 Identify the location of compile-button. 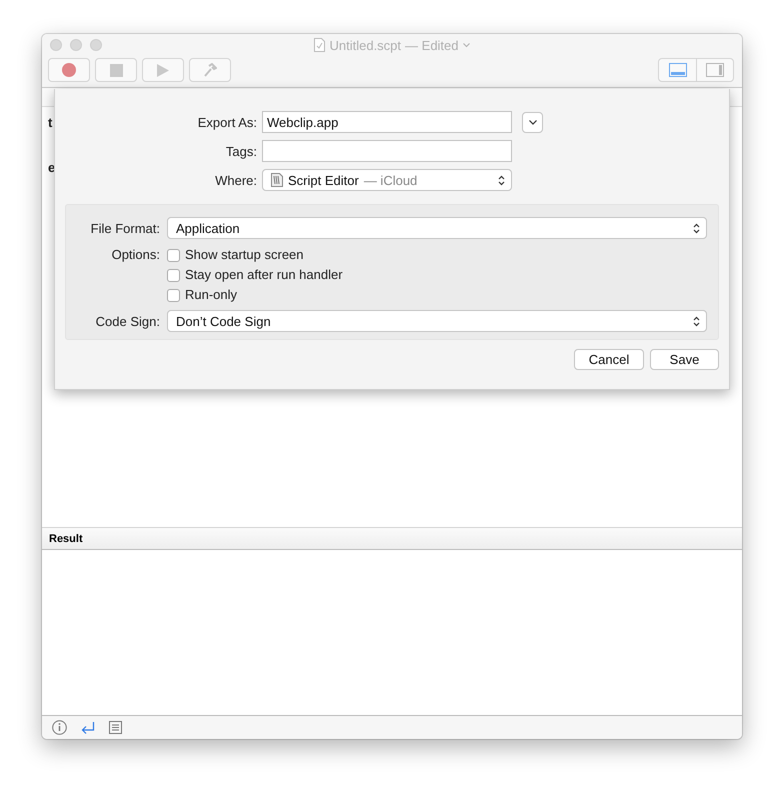
(210, 70).